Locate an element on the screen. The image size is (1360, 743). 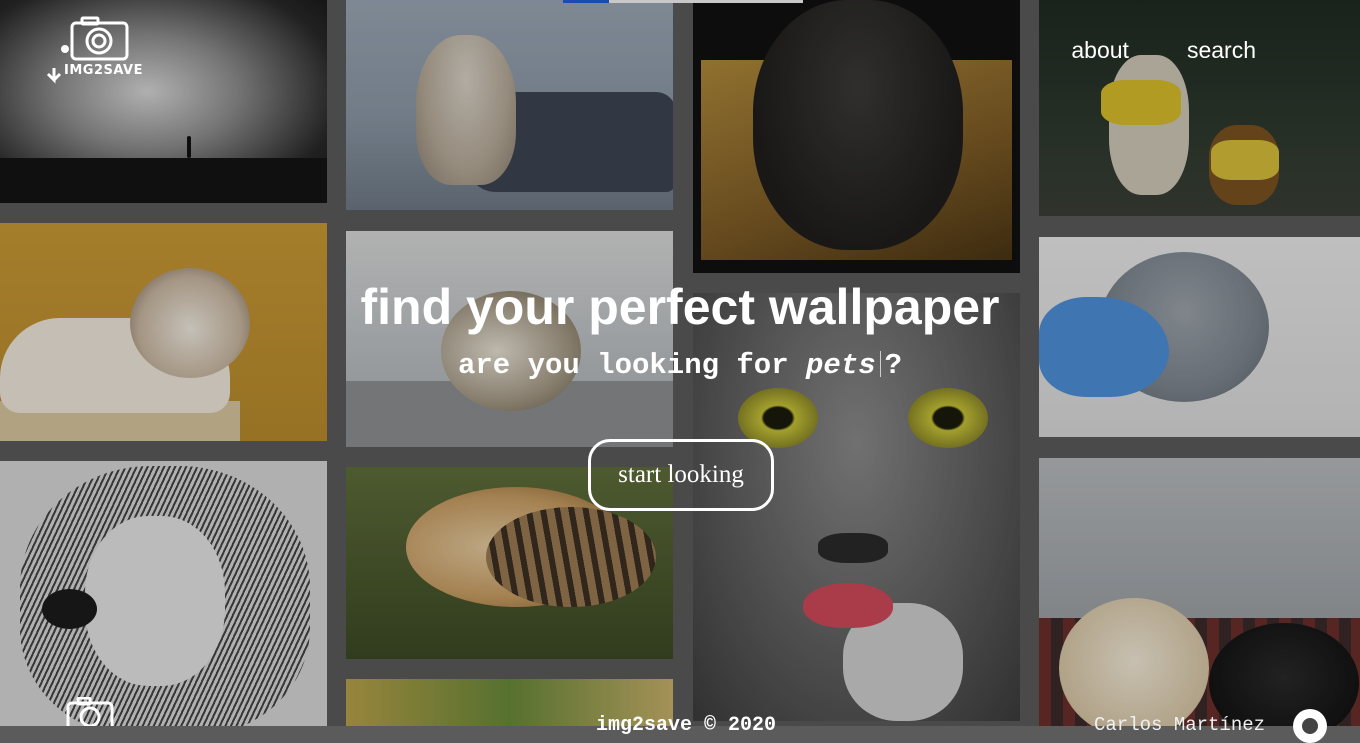
hero-title: find your perfect wallpaper is located at coordinates (680, 307).